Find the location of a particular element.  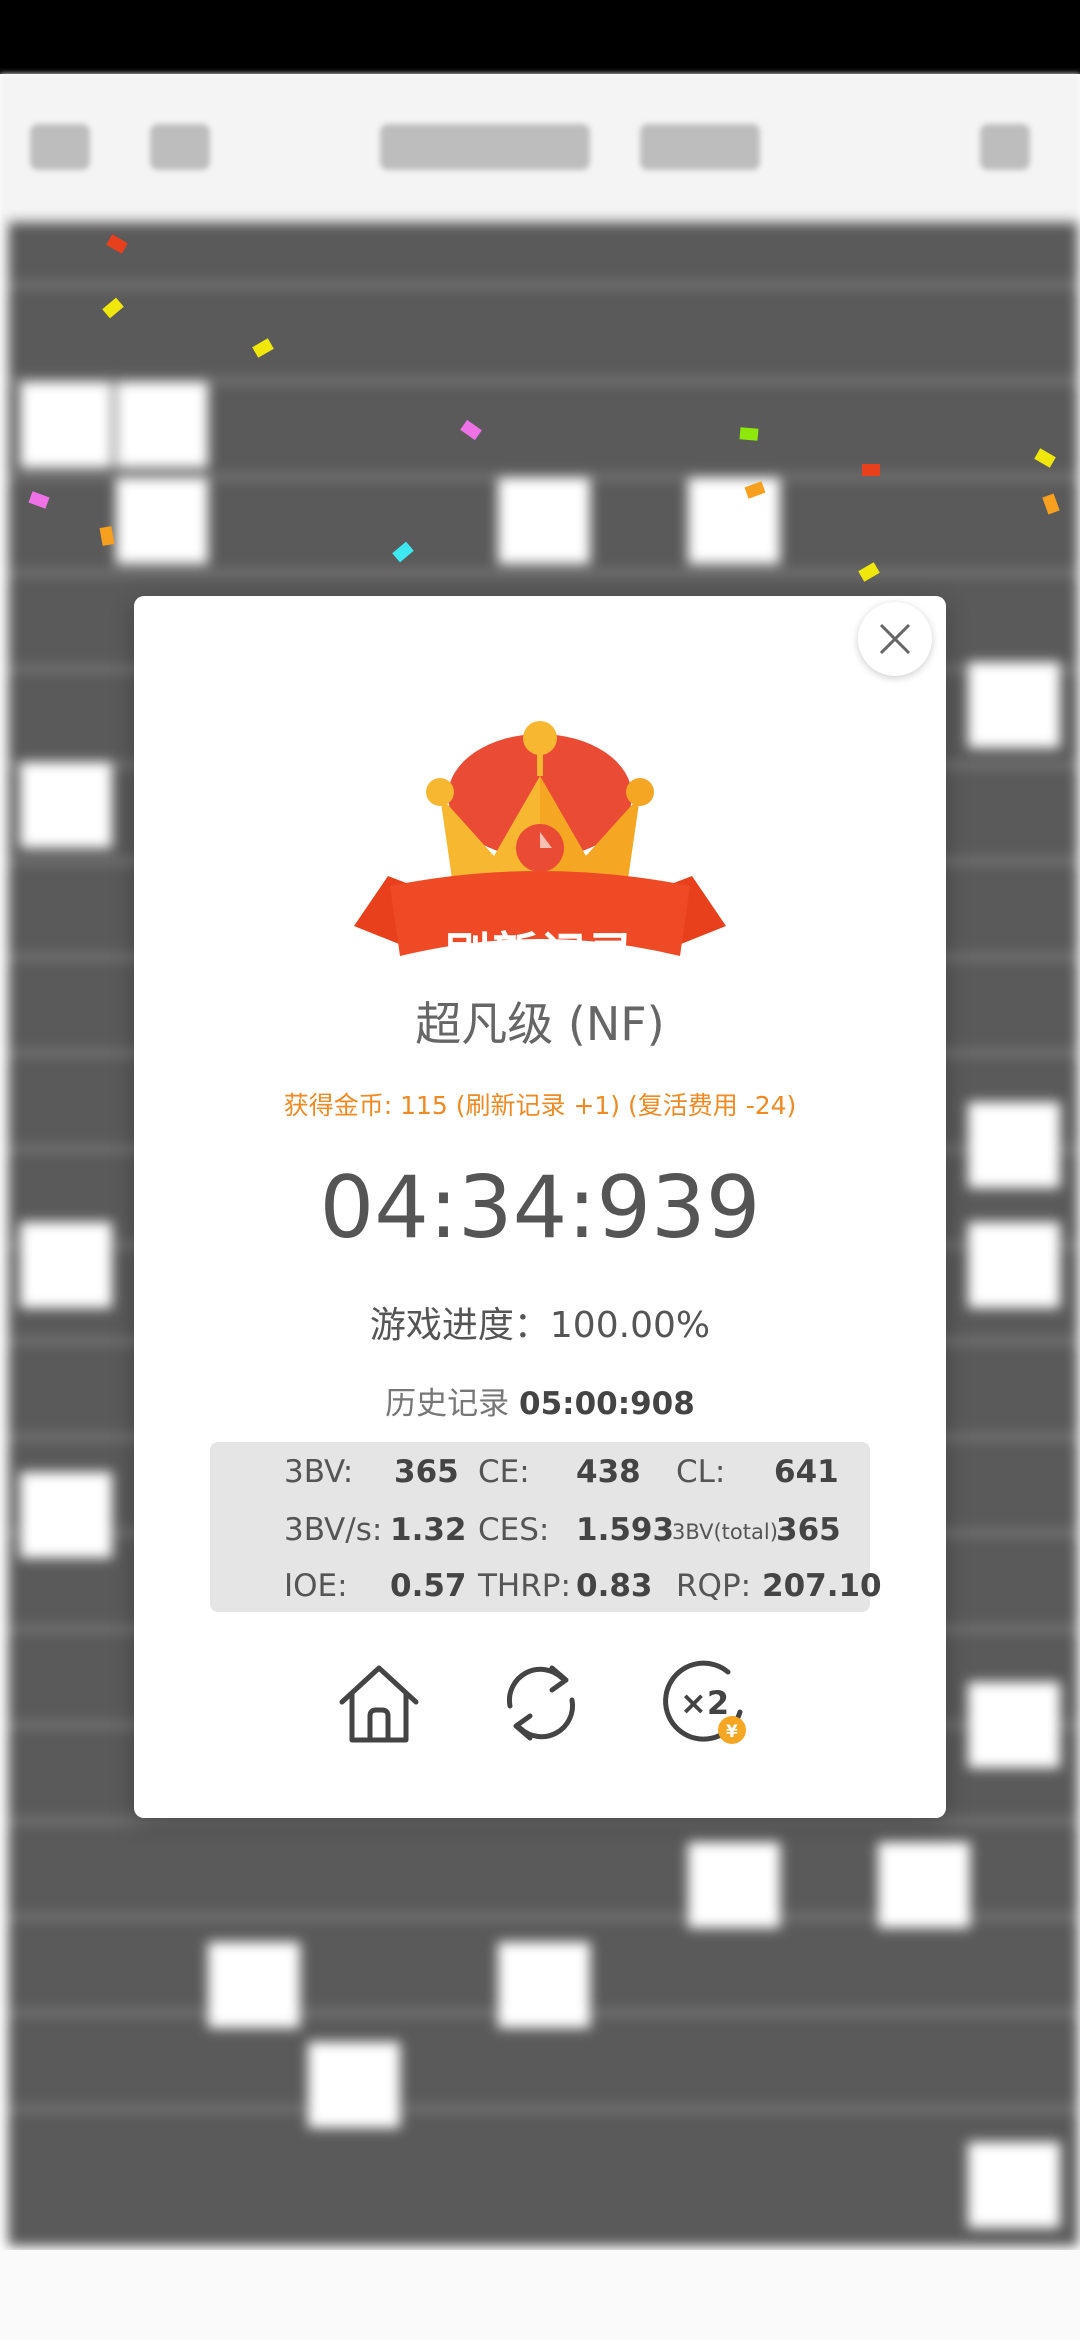

record-crown-banner: 刷新记录 is located at coordinates (540, 818).